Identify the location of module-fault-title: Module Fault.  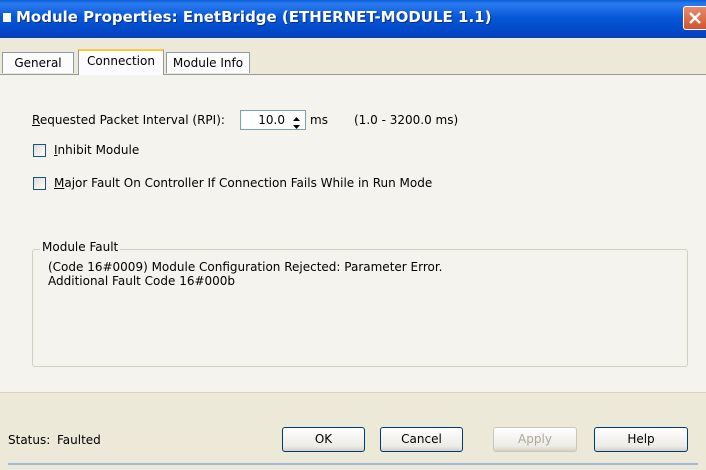
(80, 247).